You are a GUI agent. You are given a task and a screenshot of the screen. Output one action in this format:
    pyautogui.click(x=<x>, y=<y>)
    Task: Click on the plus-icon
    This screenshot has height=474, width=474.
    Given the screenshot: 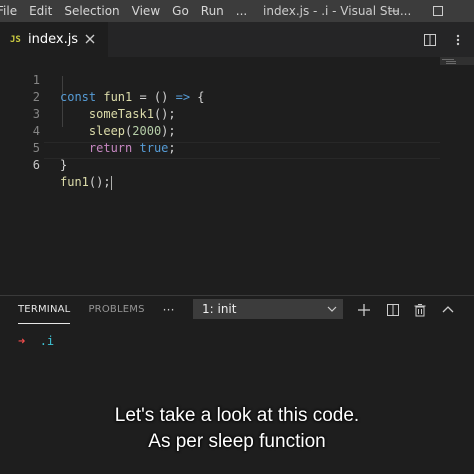 What is the action you would take?
    pyautogui.click(x=364, y=310)
    